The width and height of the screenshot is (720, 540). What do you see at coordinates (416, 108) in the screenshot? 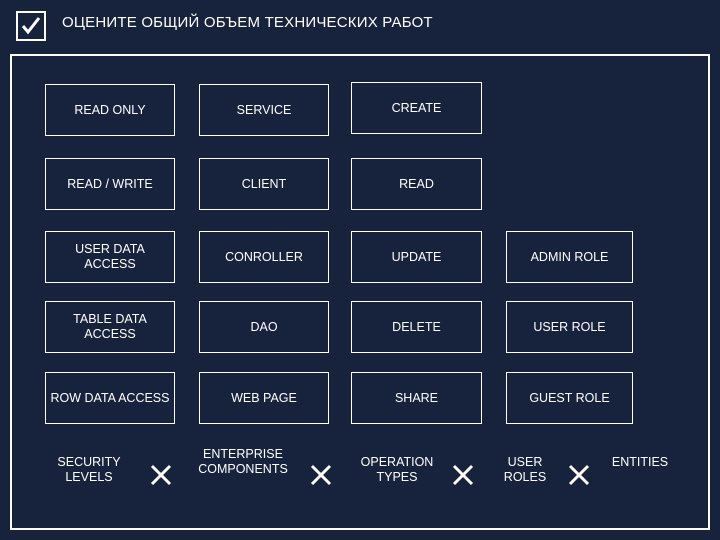
I see `cell-operation-create: CREATE` at bounding box center [416, 108].